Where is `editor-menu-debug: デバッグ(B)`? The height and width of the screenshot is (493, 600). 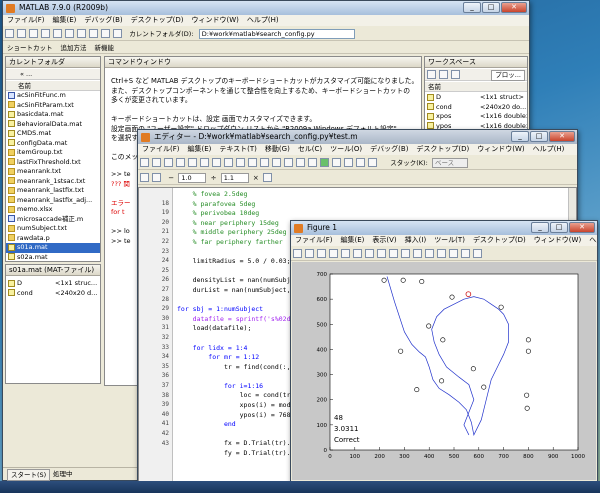
editor-menu-debug: デバッグ(B) is located at coordinates (389, 149).